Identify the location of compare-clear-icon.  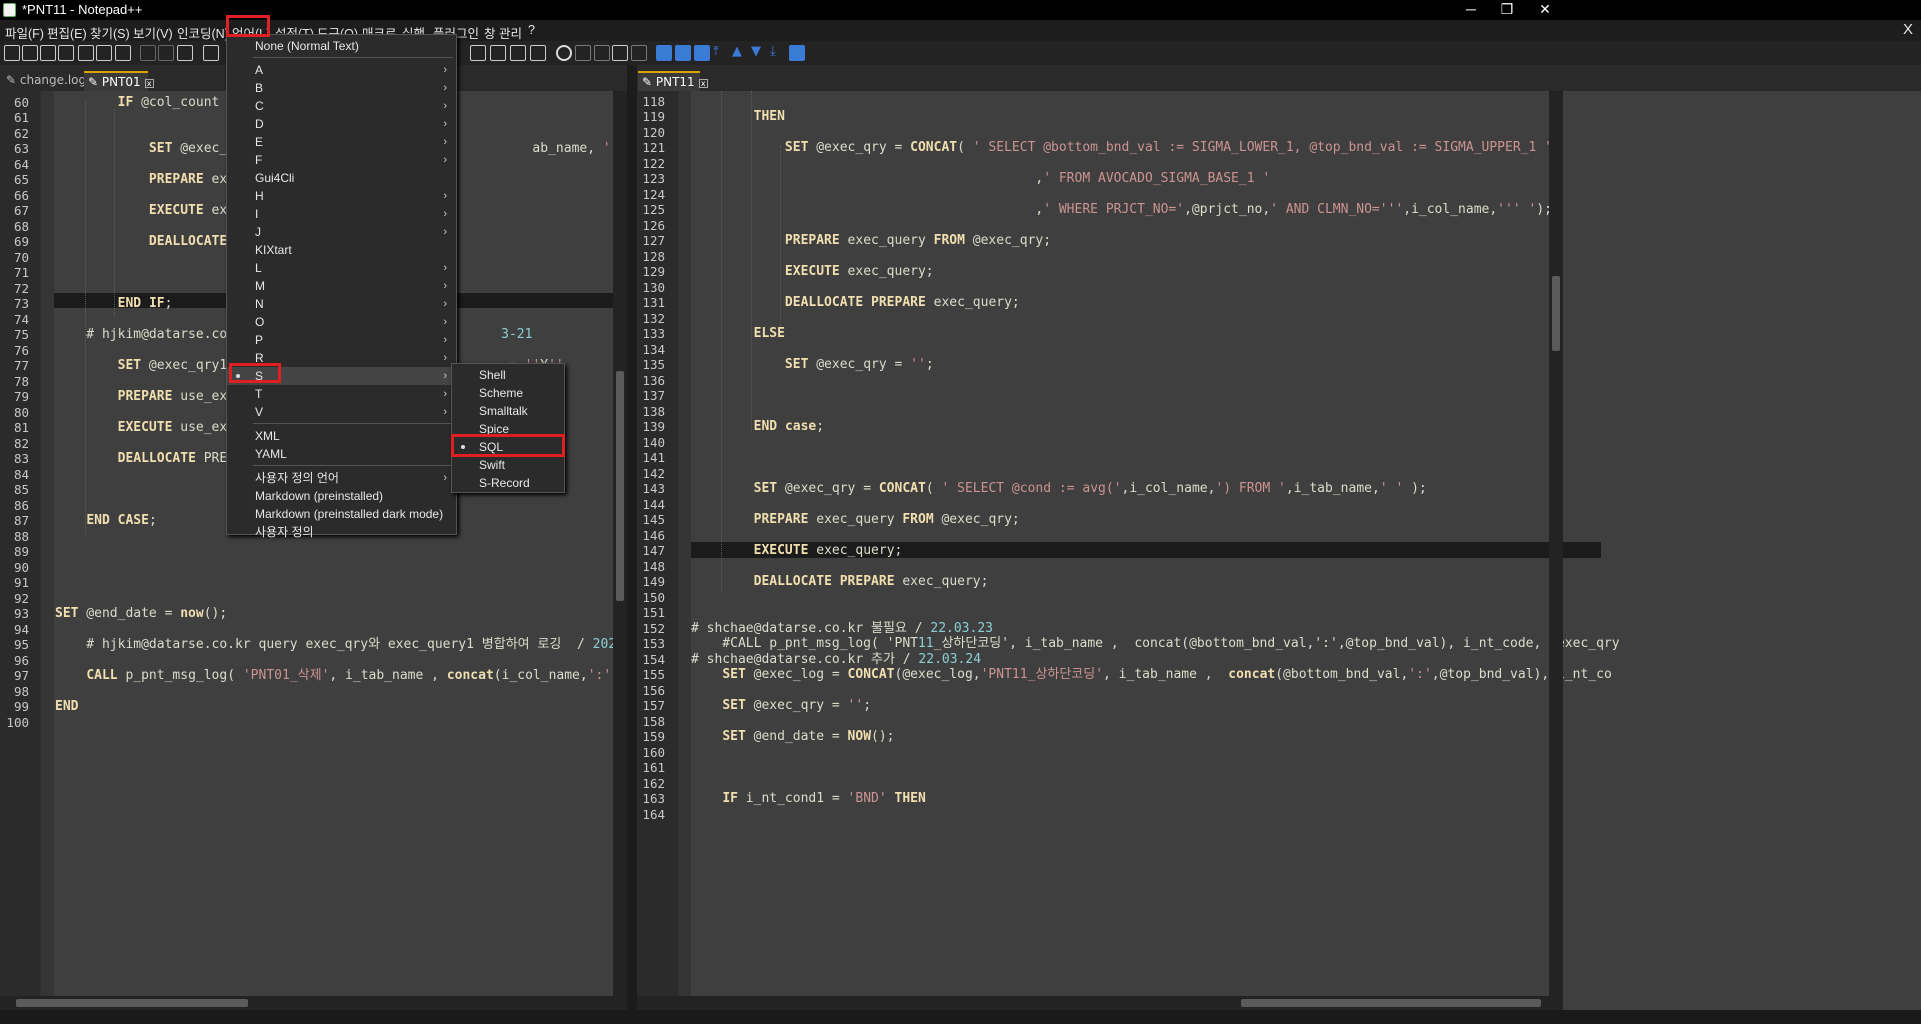
(702, 53).